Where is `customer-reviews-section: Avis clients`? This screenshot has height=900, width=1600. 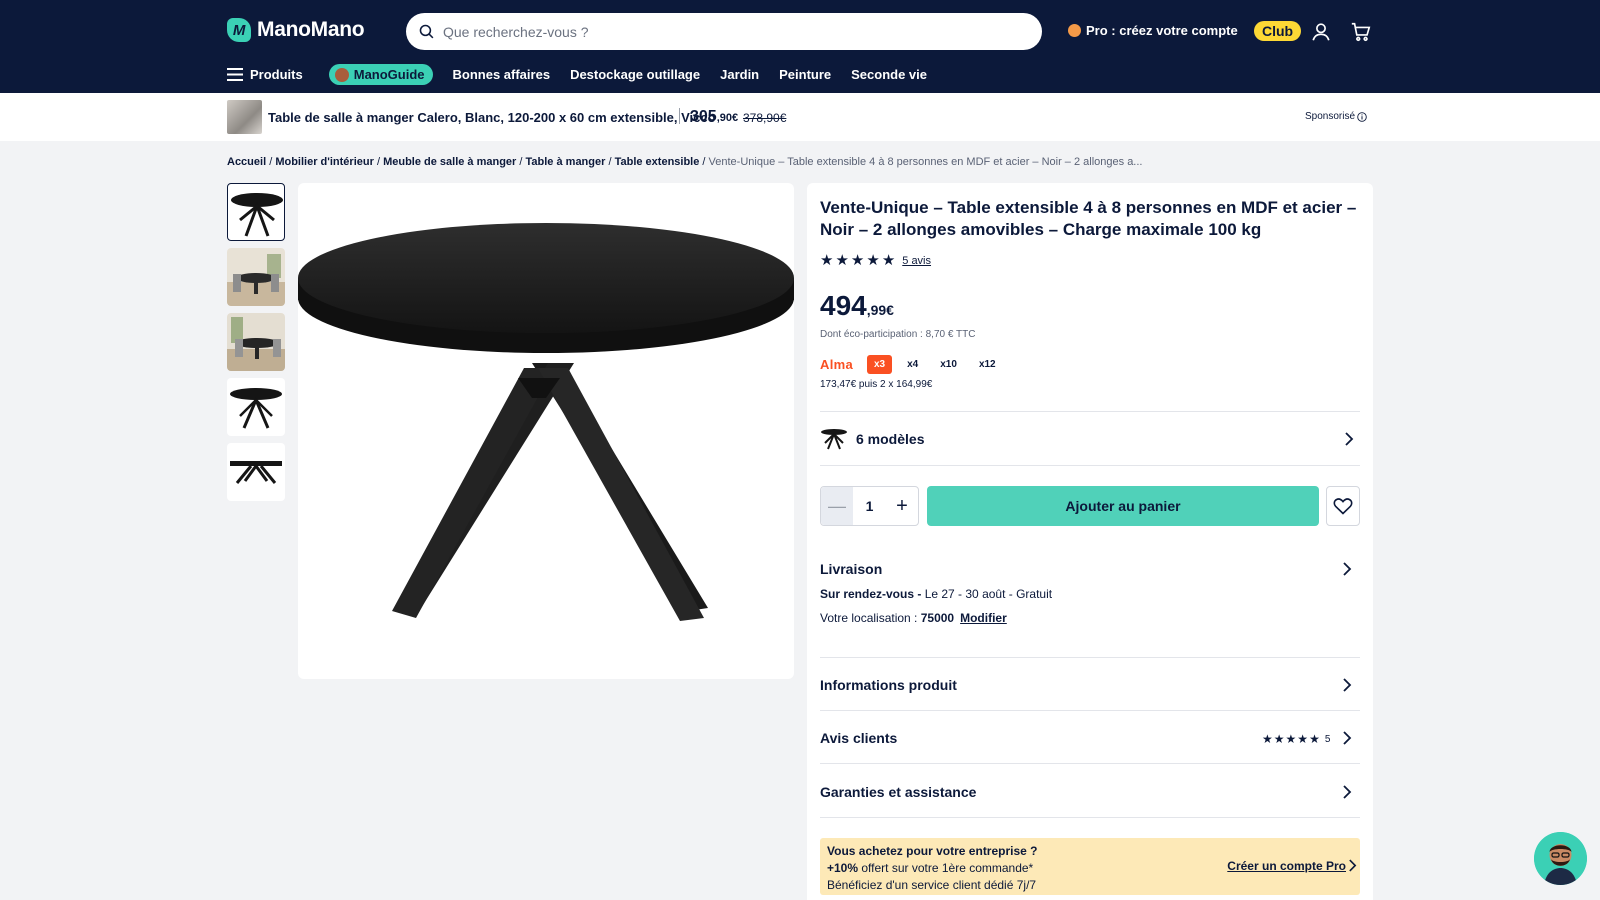 customer-reviews-section: Avis clients is located at coordinates (858, 738).